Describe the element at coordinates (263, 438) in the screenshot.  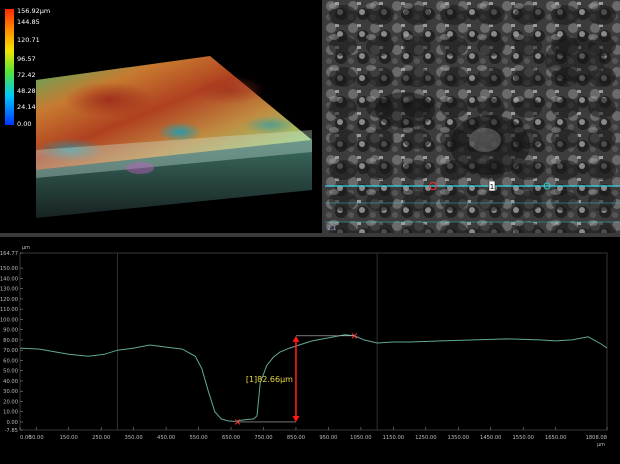
I see `x-tick-label: 750.00` at that location.